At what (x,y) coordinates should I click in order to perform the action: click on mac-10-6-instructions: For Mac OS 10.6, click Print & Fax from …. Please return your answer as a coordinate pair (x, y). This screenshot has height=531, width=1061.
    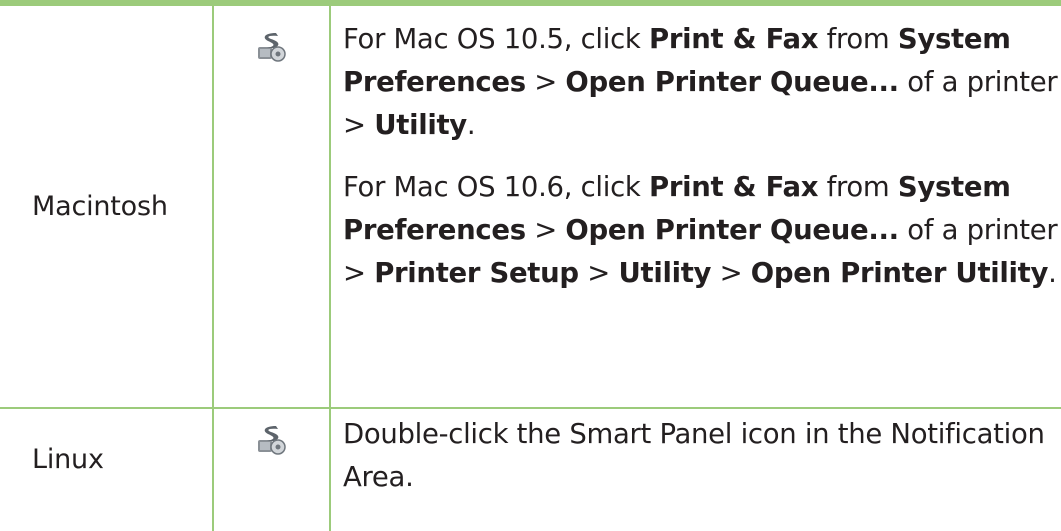
    Looking at the image, I should click on (700, 230).